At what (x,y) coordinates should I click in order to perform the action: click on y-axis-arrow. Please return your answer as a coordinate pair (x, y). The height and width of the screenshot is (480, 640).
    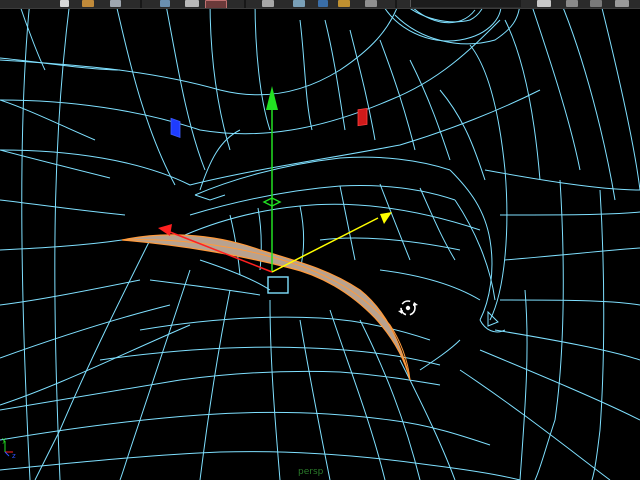
    Looking at the image, I should click on (272, 98).